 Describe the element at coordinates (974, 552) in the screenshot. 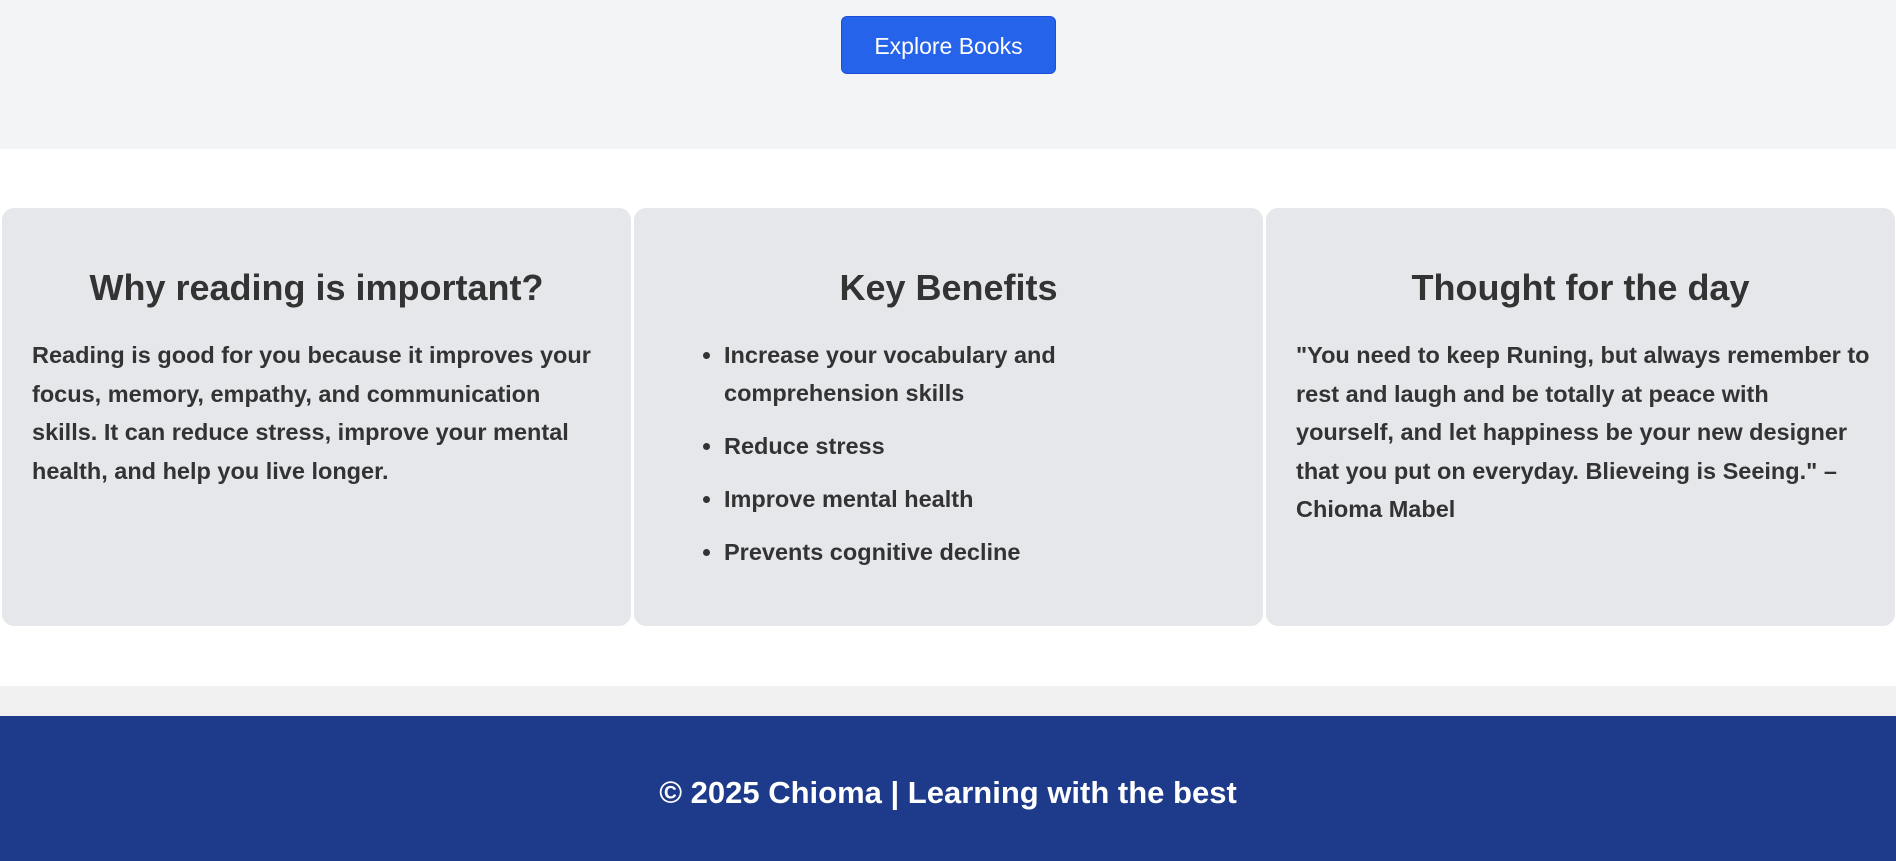

I see `list-item: Prevents cognitive decline` at that location.